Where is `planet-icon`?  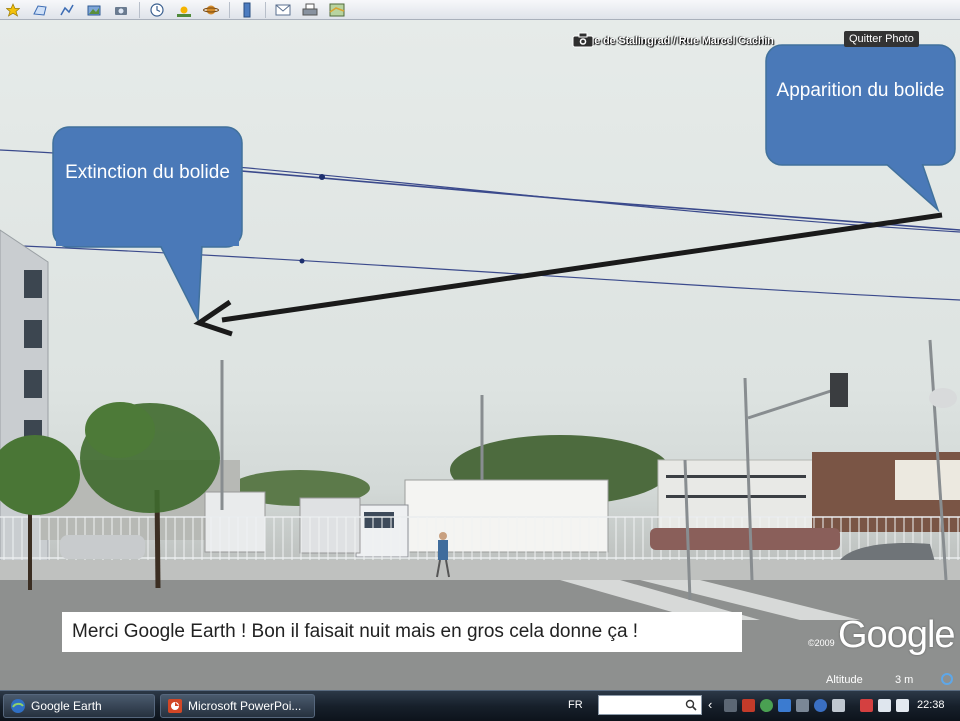 planet-icon is located at coordinates (211, 9).